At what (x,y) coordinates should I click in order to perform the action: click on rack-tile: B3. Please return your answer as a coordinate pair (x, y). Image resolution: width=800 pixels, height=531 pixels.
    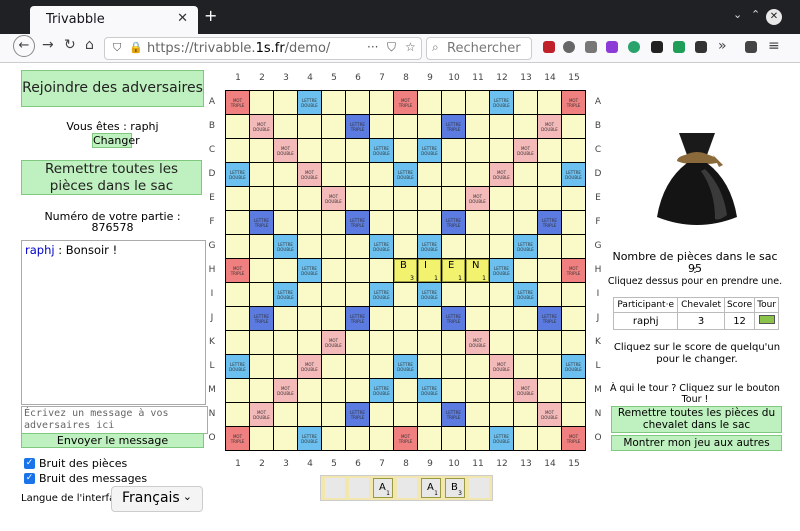
    Looking at the image, I should click on (455, 488).